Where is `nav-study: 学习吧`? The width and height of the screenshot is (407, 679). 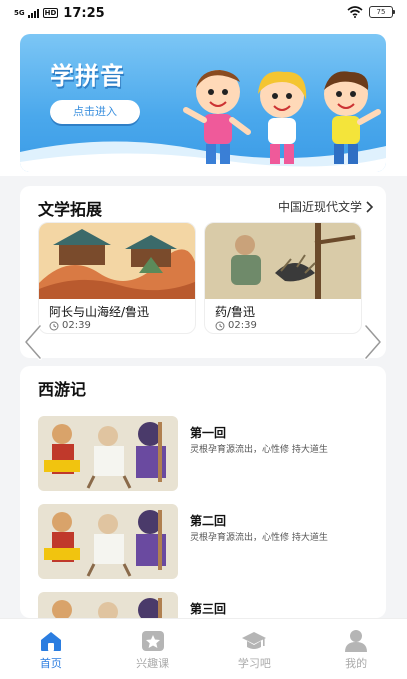 nav-study: 学习吧 is located at coordinates (255, 649).